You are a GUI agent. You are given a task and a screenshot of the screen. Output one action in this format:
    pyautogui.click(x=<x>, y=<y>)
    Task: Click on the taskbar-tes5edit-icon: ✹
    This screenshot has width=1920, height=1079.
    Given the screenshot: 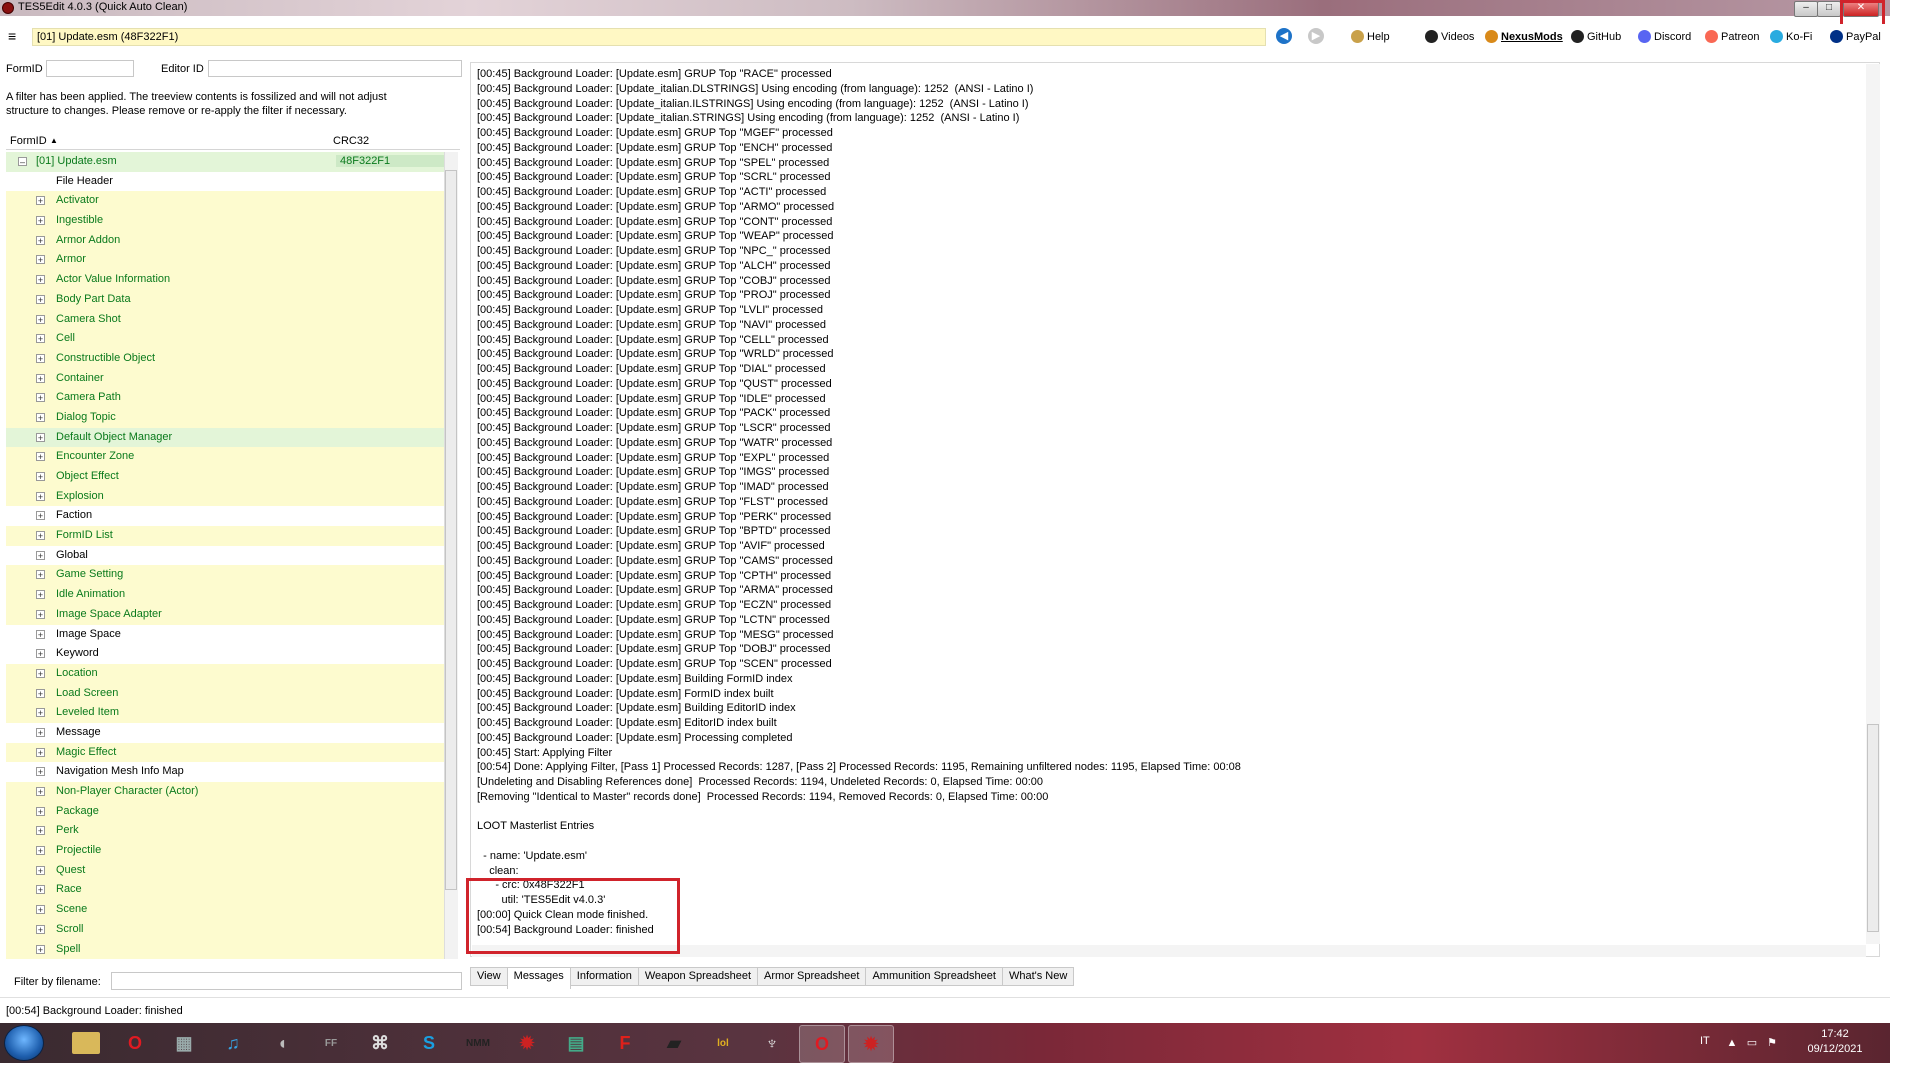 What is the action you would take?
    pyautogui.click(x=871, y=1044)
    